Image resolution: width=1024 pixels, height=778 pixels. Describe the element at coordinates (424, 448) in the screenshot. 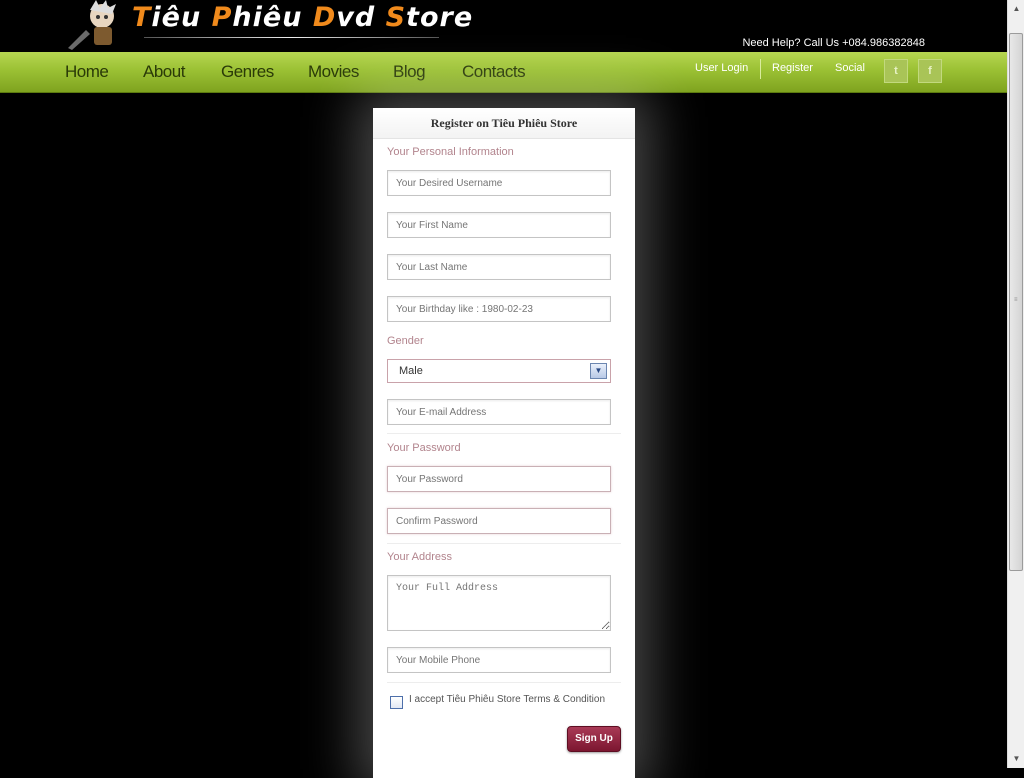

I see `section-password-label: Your Password` at that location.